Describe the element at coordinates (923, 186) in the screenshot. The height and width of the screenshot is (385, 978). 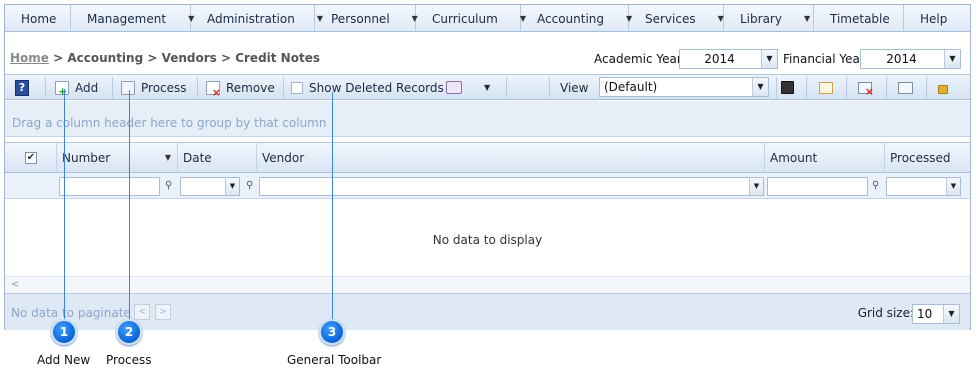
I see `processed-filter-select: ▼` at that location.